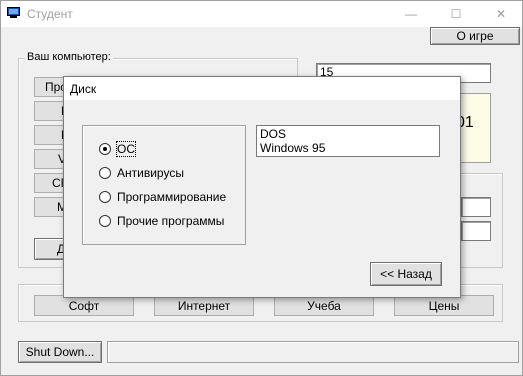 The height and width of the screenshot is (376, 523). Describe the element at coordinates (348, 148) in the screenshot. I see `list-item: Windows 95` at that location.